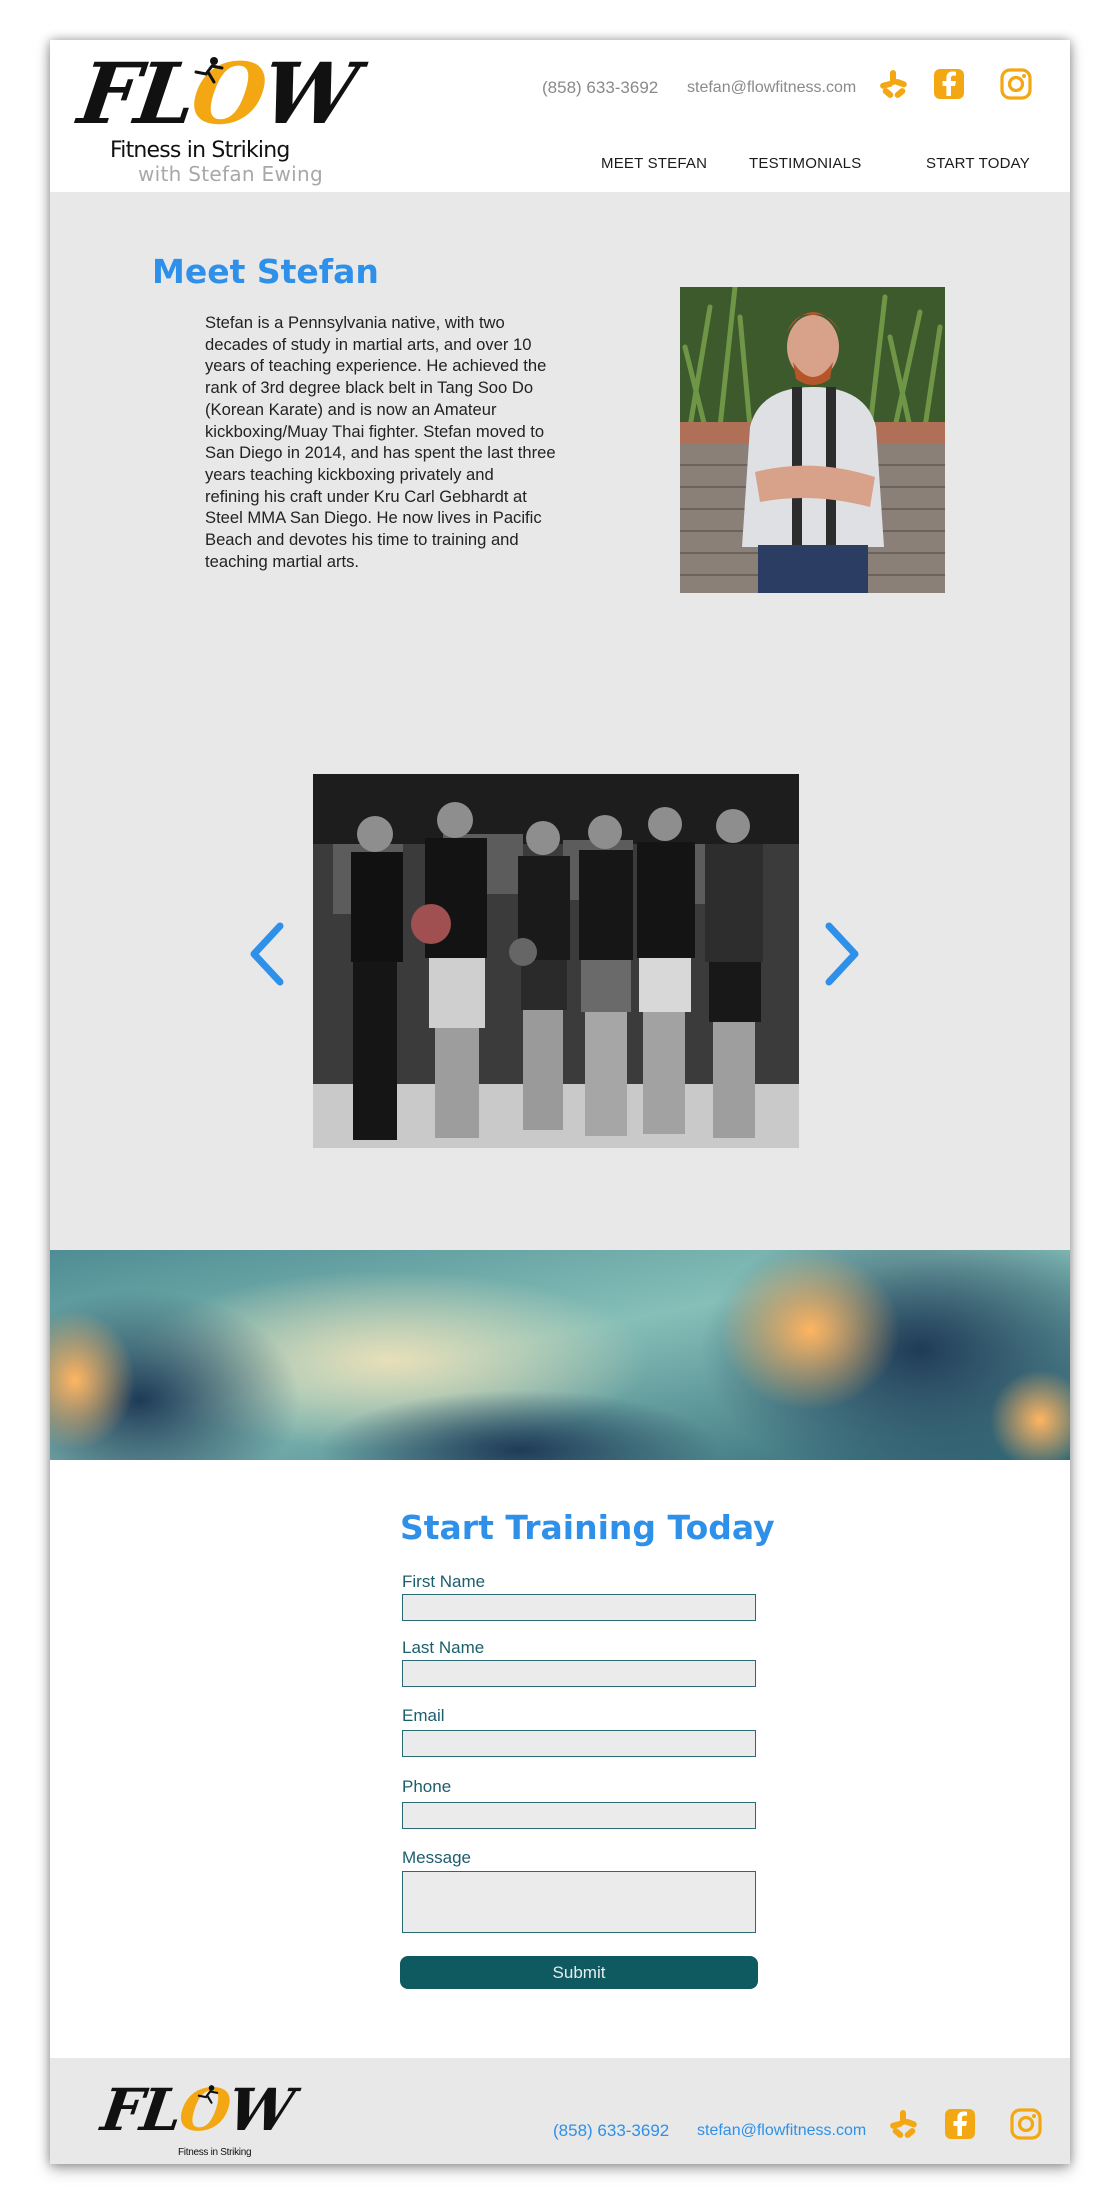 This screenshot has width=1120, height=2212. I want to click on nav-testimonials: TESTIMONIALS, so click(805, 163).